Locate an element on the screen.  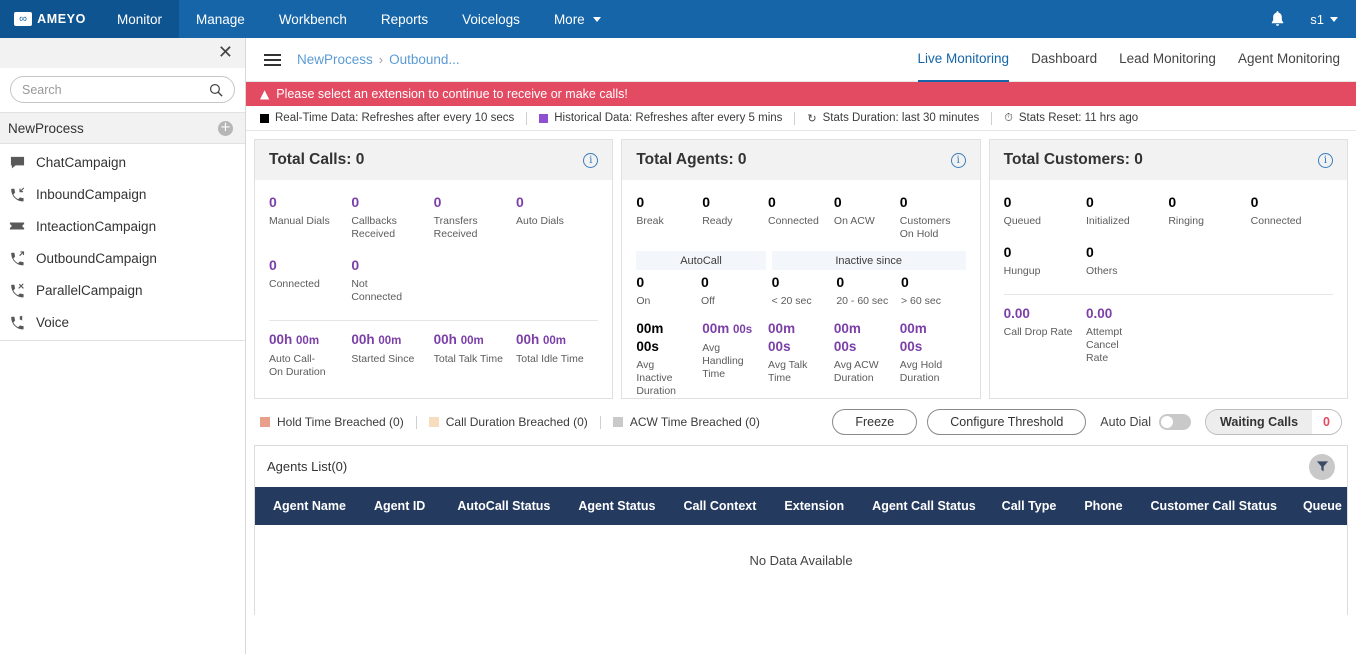
metric-inactive-gt-60: 0 > 60 sec is located at coordinates (933, 290).